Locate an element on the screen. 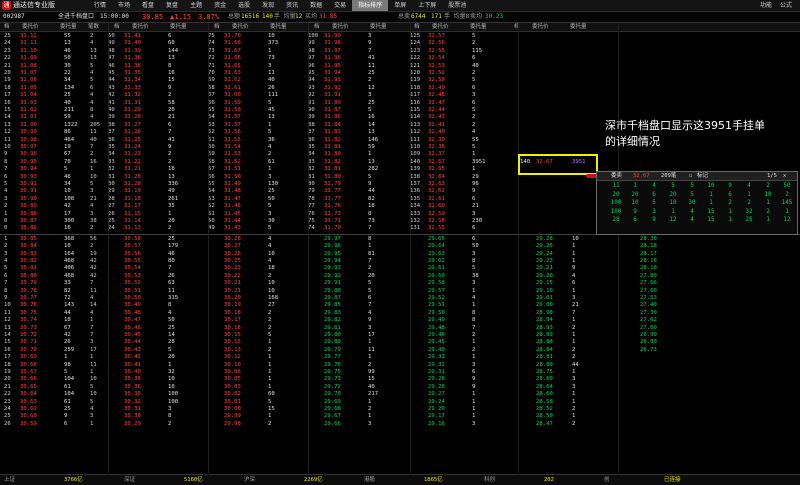  menu-item: 资讯 is located at coordinates (292, 5).